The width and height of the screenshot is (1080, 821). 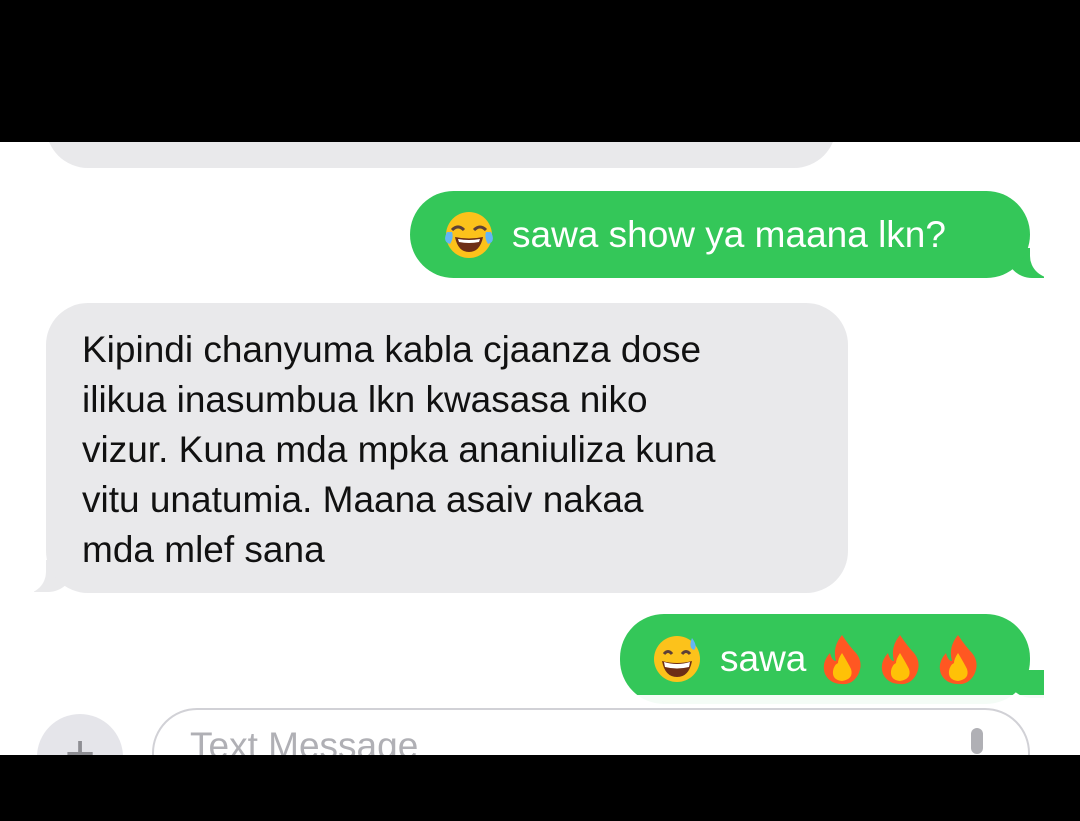 What do you see at coordinates (677, 659) in the screenshot?
I see `grinning-face-with-sweat-icon` at bounding box center [677, 659].